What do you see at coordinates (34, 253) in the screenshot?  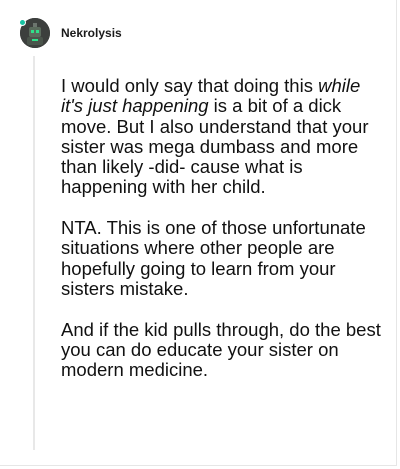 I see `thread-line` at bounding box center [34, 253].